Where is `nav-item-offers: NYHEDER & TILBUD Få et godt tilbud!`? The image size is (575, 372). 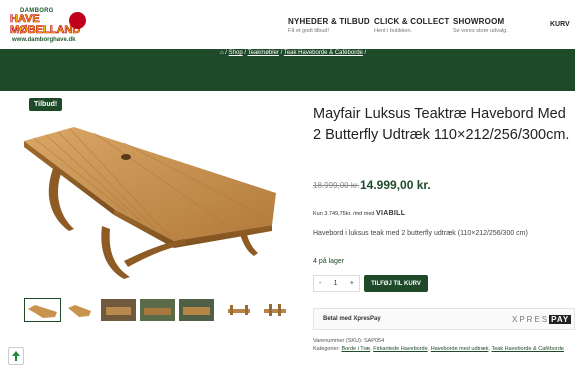 nav-item-offers: NYHEDER & TILBUD Få et godt tilbud! is located at coordinates (329, 25).